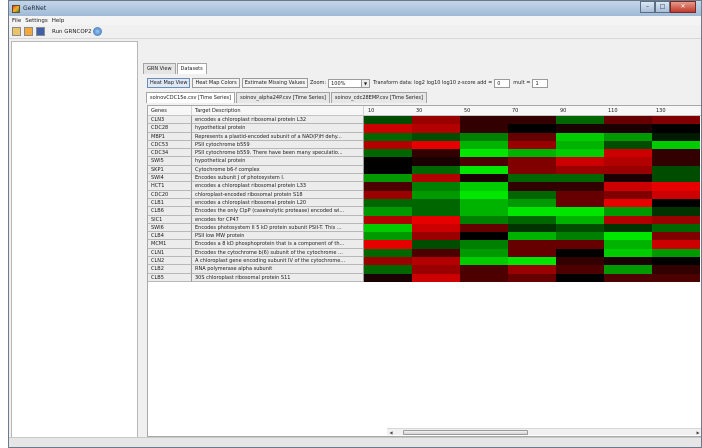 Image resolution: width=702 pixels, height=448 pixels. I want to click on tab-datasets: Datasets, so click(191, 68).